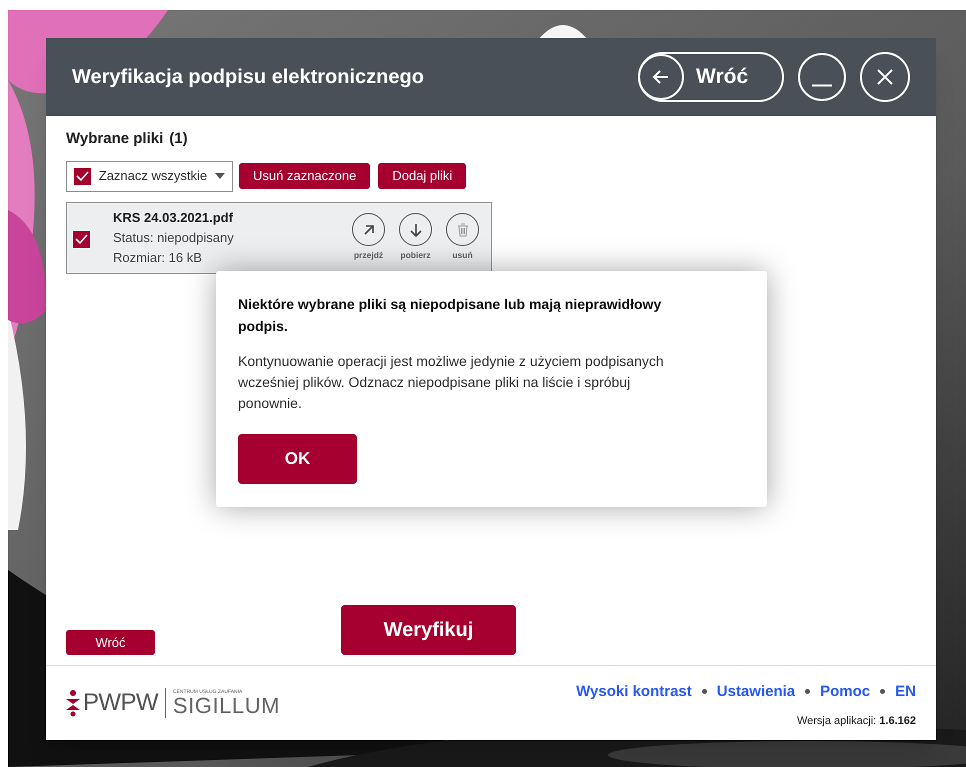  What do you see at coordinates (451, 382) in the screenshot?
I see `dialog-message: Kontynuowanie operacji jest możliwe jedynie z użyciem podpisanych wcześniej plików. Odznacz niepodpisane pliki na liście i spróbuj ponownie.` at bounding box center [451, 382].